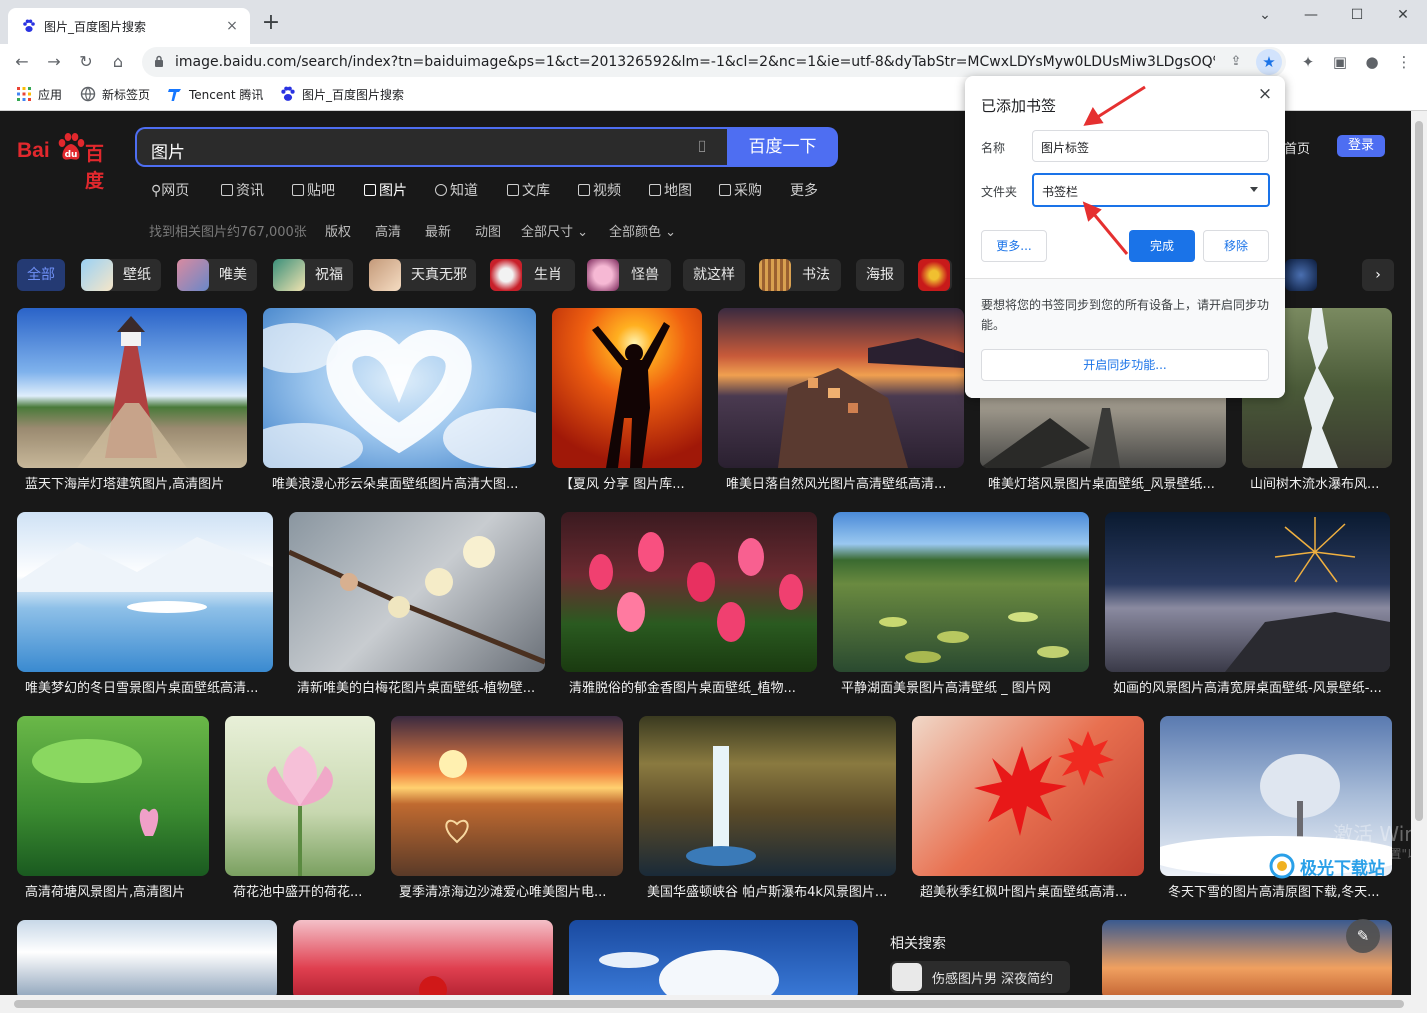 The height and width of the screenshot is (1013, 1427). What do you see at coordinates (599, 190) in the screenshot?
I see `nav-video: 视频` at bounding box center [599, 190].